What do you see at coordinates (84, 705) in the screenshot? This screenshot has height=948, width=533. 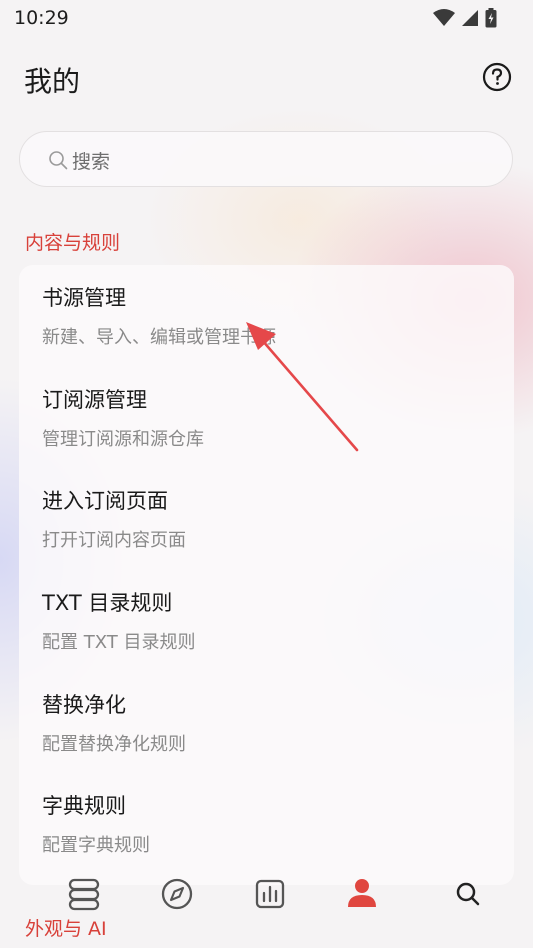 I see `list-item-title: 替换净化` at bounding box center [84, 705].